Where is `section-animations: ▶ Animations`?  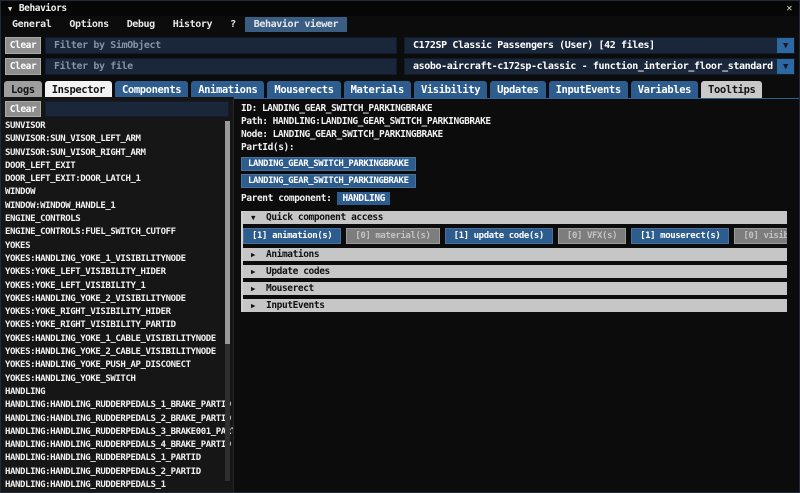 section-animations: ▶ Animations is located at coordinates (515, 254).